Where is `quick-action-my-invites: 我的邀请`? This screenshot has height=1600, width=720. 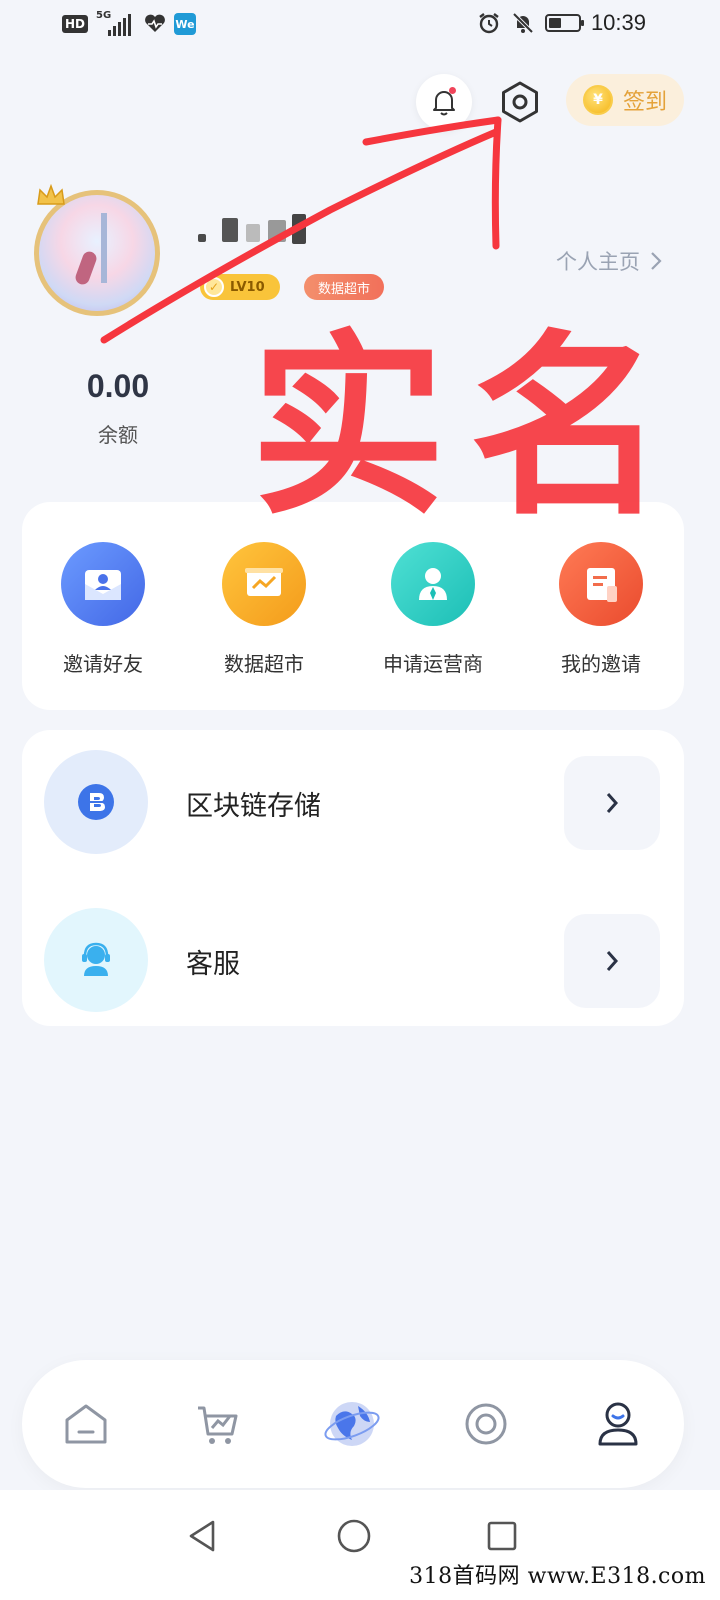
quick-action-my-invites: 我的邀请 is located at coordinates (601, 609).